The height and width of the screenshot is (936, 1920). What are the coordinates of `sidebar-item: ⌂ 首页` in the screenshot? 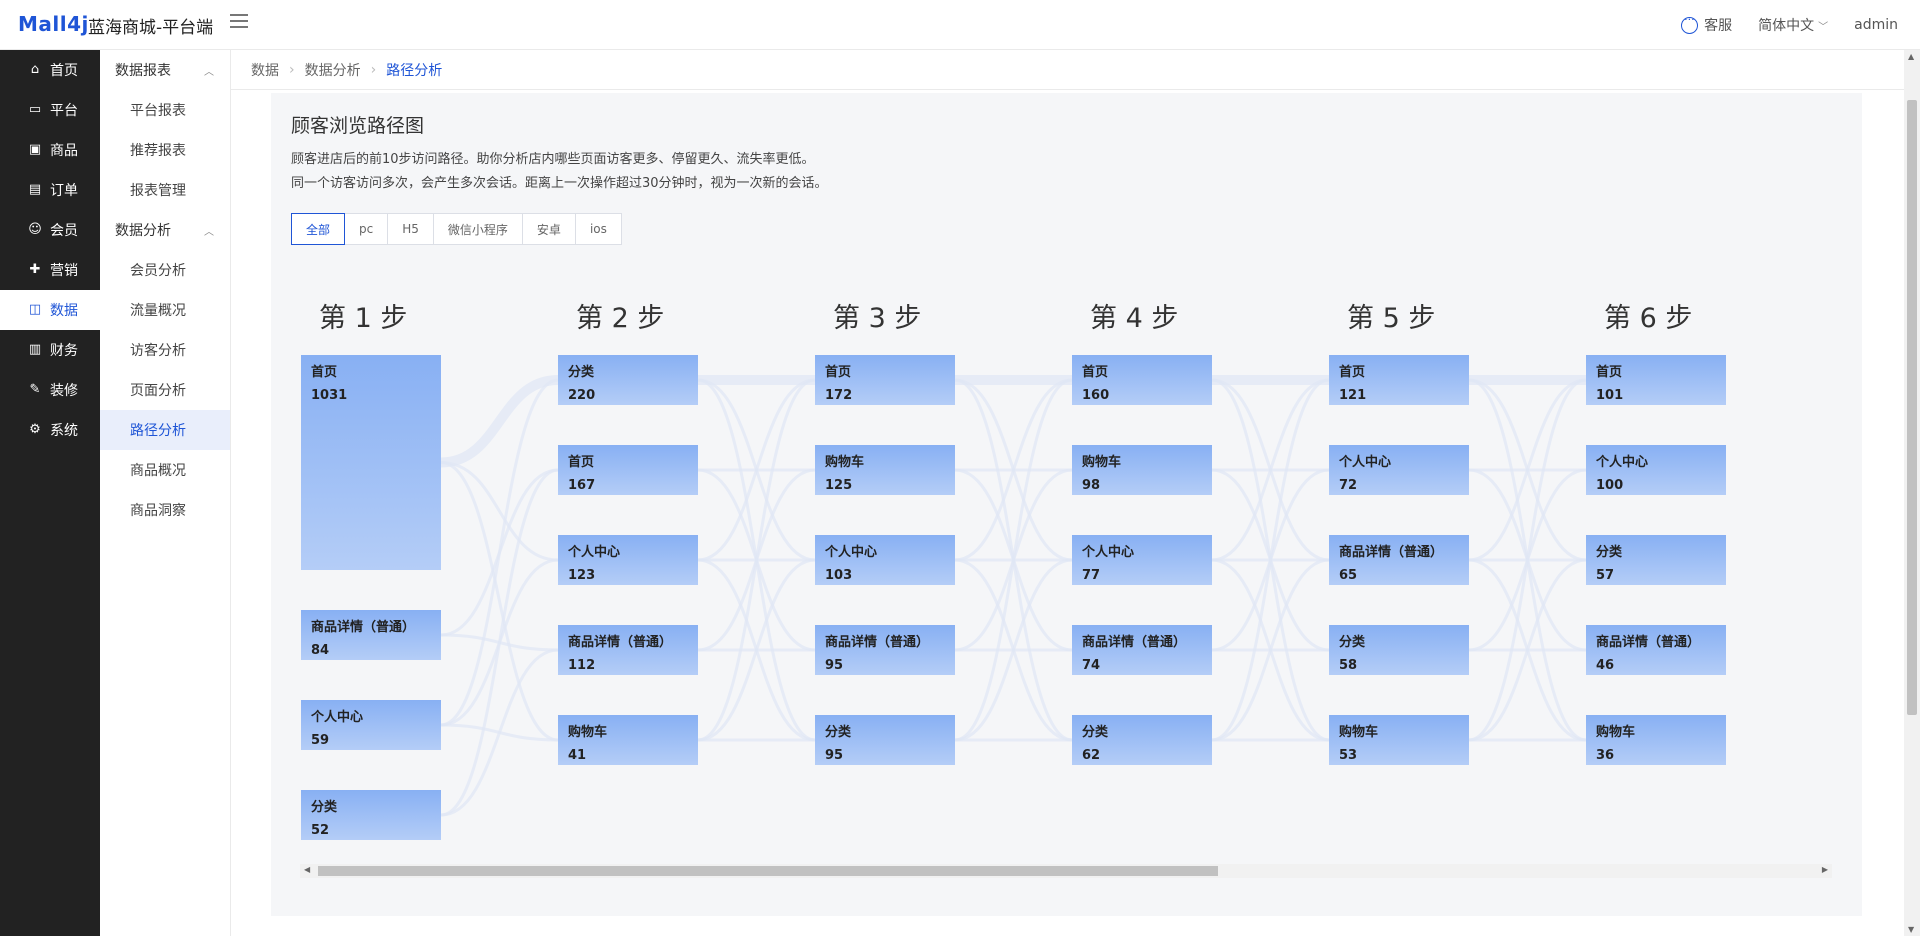 It's located at (50, 70).